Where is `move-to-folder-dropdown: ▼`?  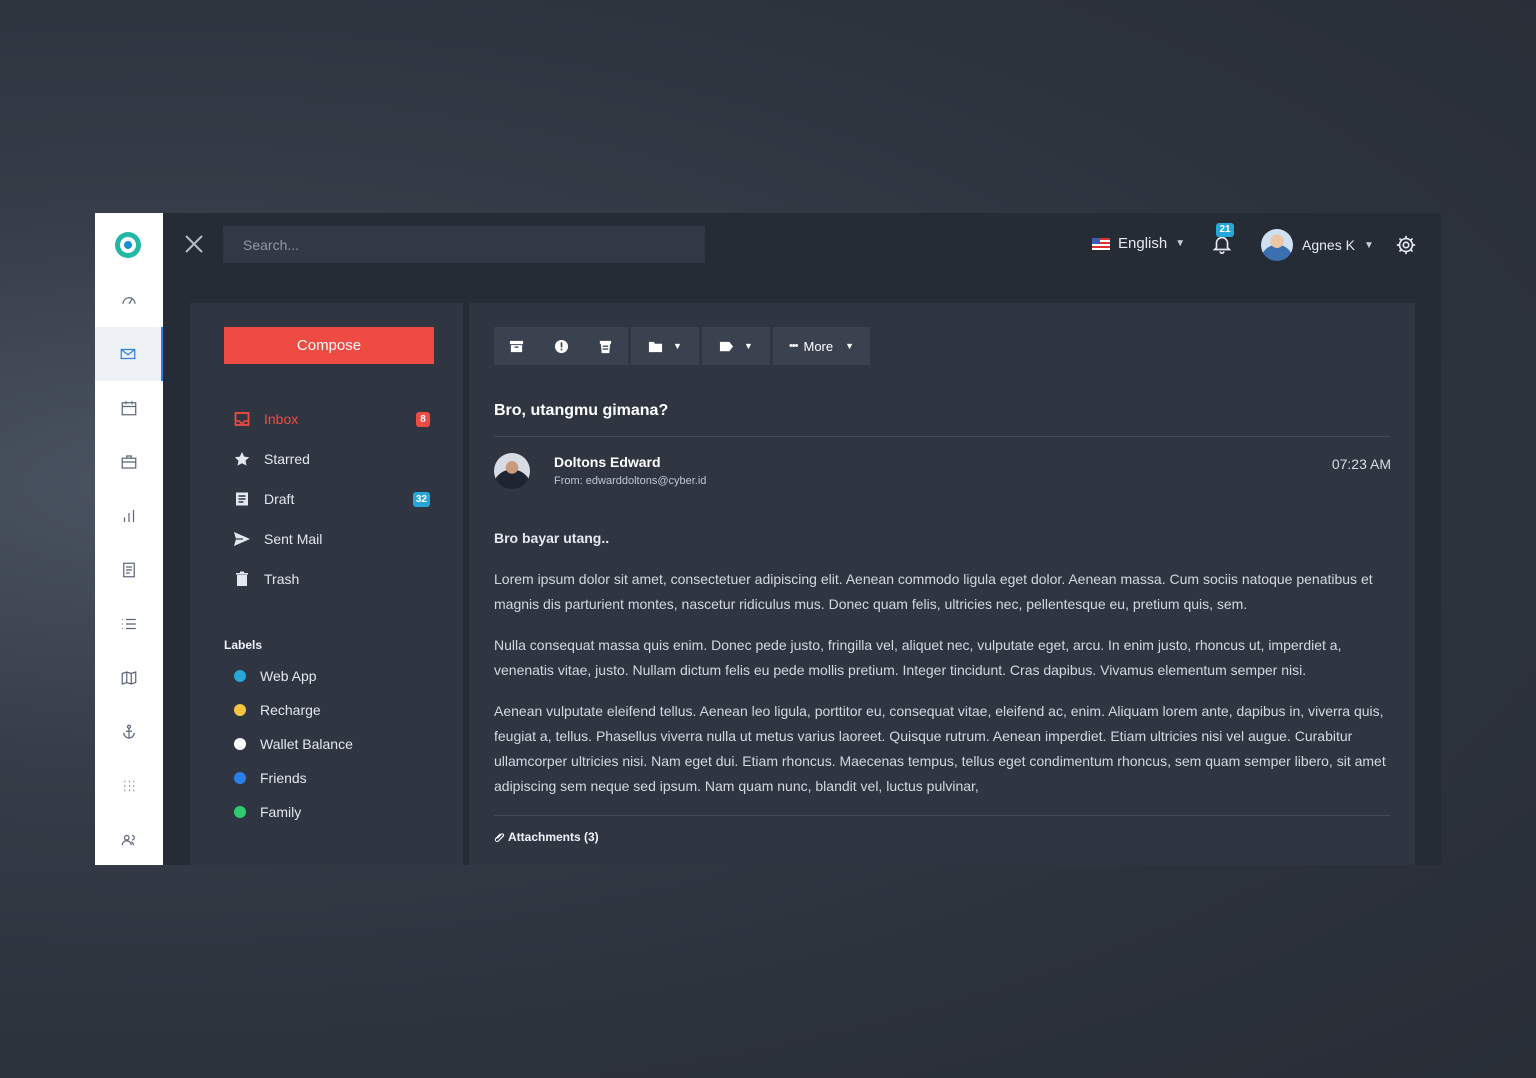 move-to-folder-dropdown: ▼ is located at coordinates (665, 346).